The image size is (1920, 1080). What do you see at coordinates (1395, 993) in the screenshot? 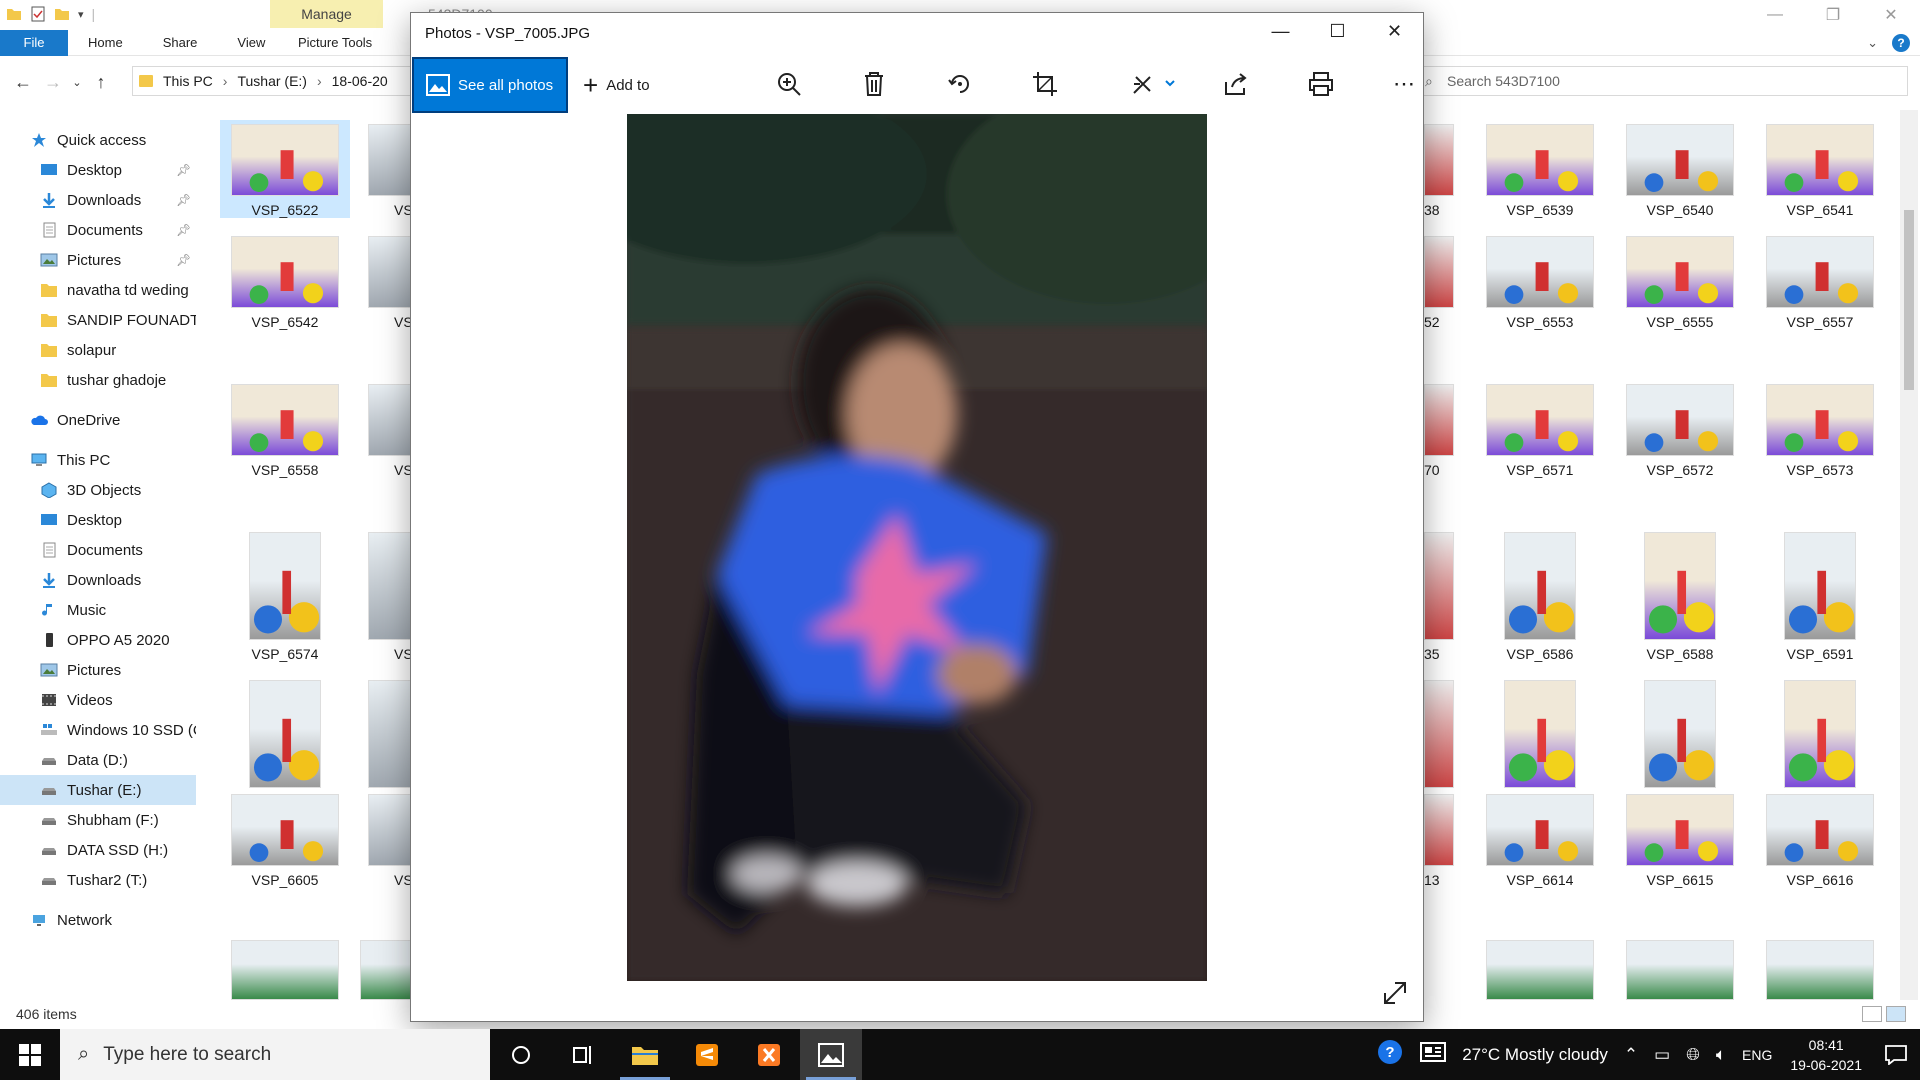
I see `fullscreen-expand-icon` at bounding box center [1395, 993].